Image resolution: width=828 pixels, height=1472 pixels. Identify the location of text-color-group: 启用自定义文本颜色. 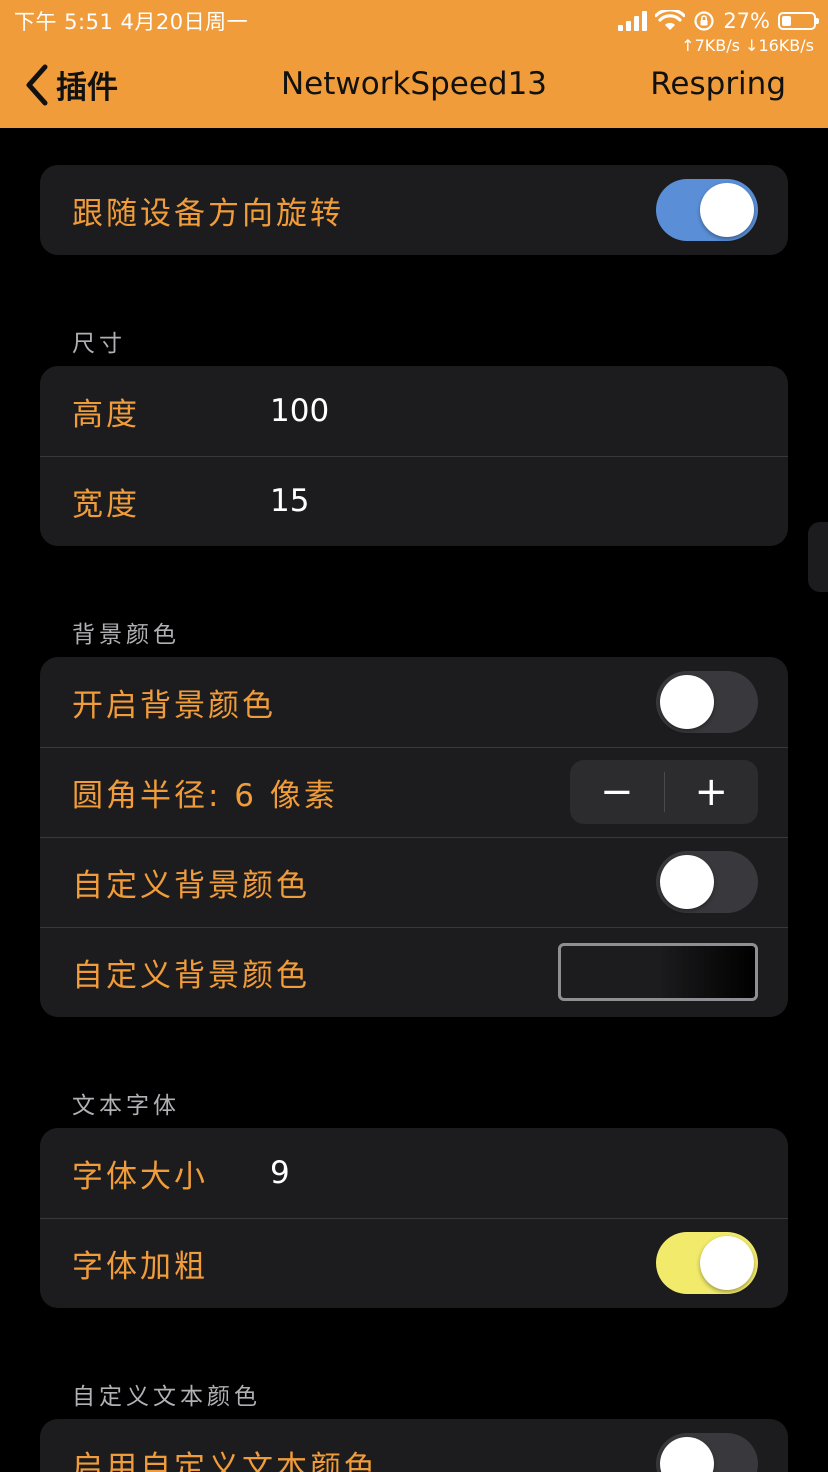
(414, 1445).